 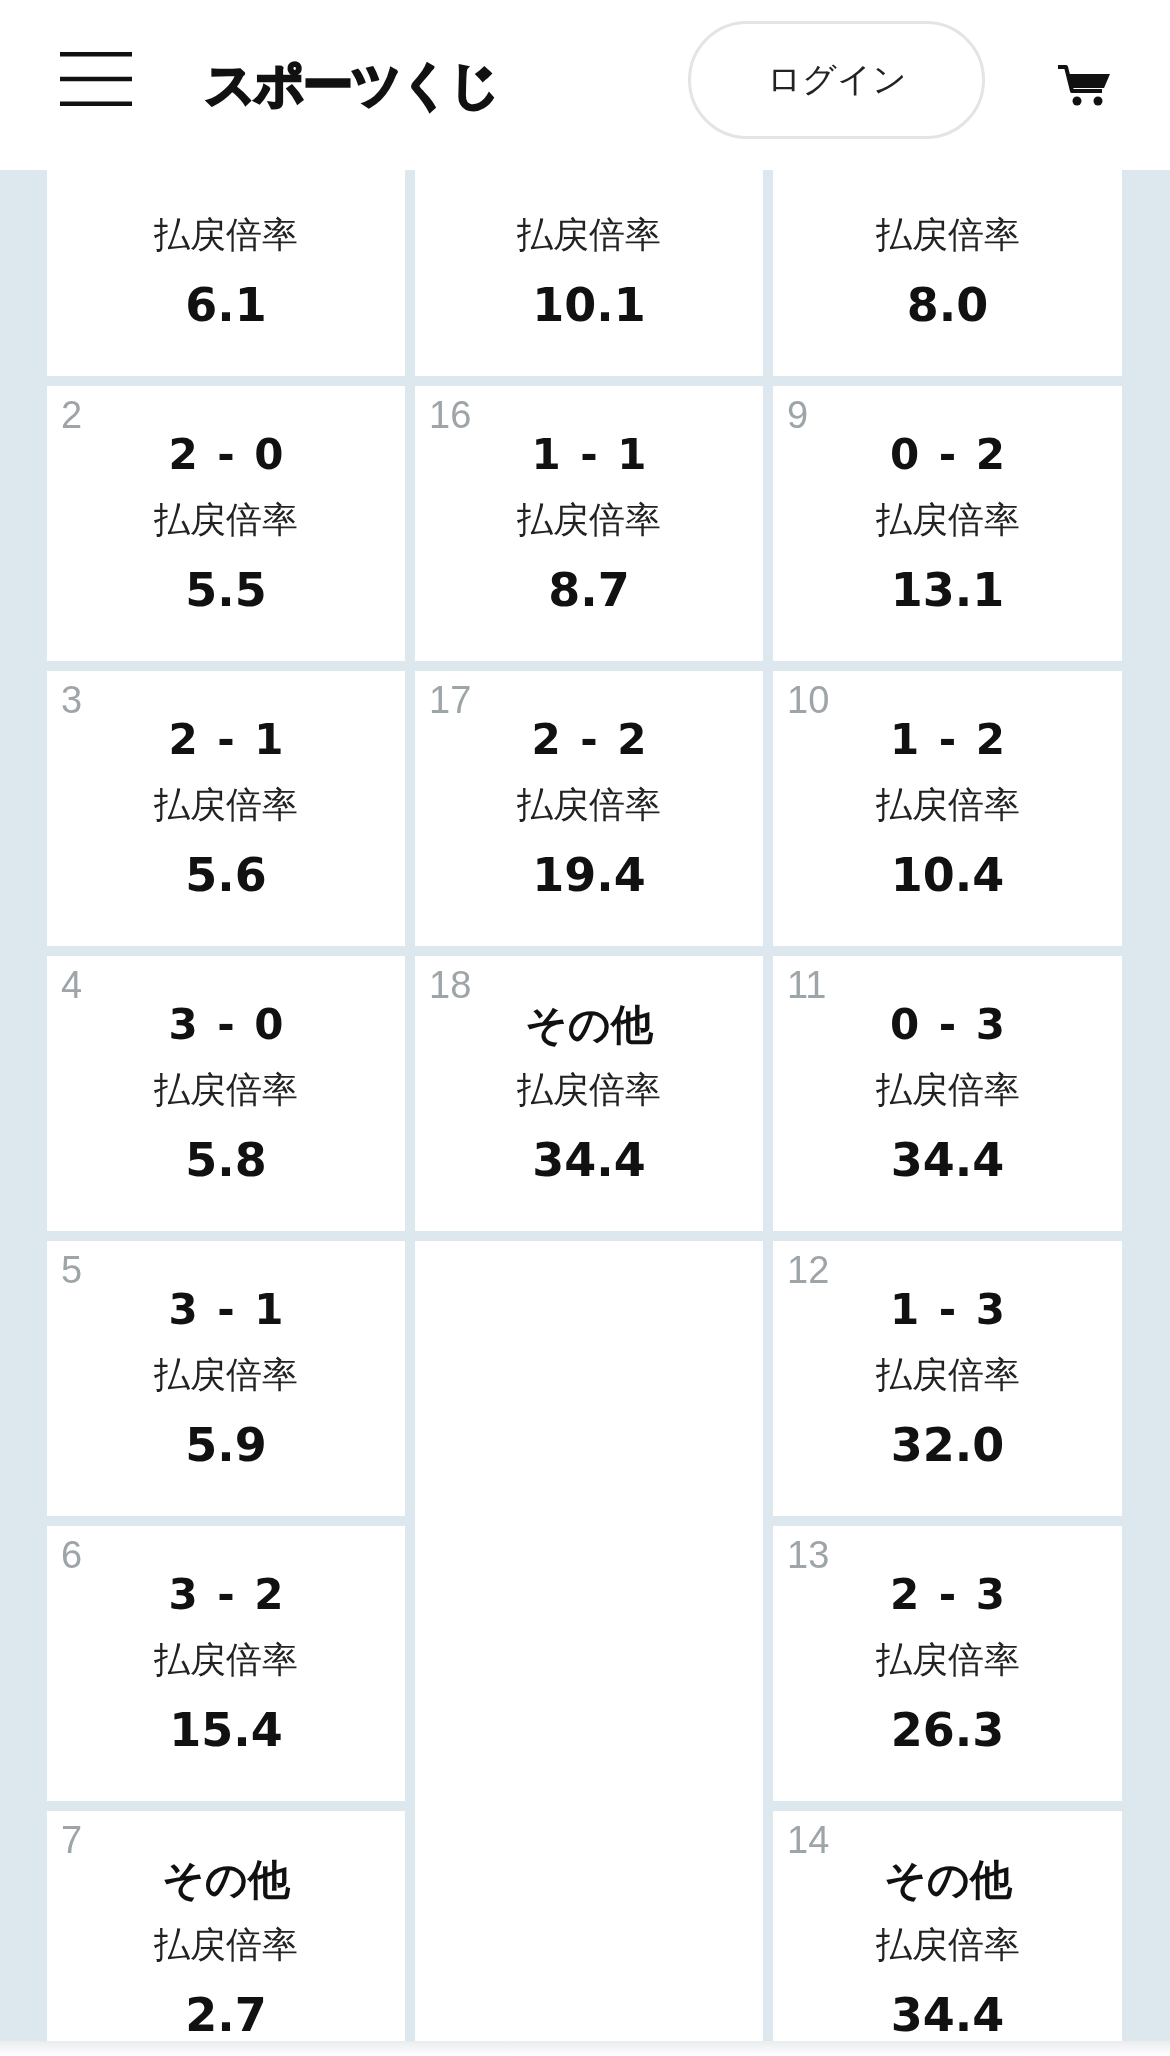 What do you see at coordinates (947, 1595) in the screenshot?
I see `score-label: 2 - 3` at bounding box center [947, 1595].